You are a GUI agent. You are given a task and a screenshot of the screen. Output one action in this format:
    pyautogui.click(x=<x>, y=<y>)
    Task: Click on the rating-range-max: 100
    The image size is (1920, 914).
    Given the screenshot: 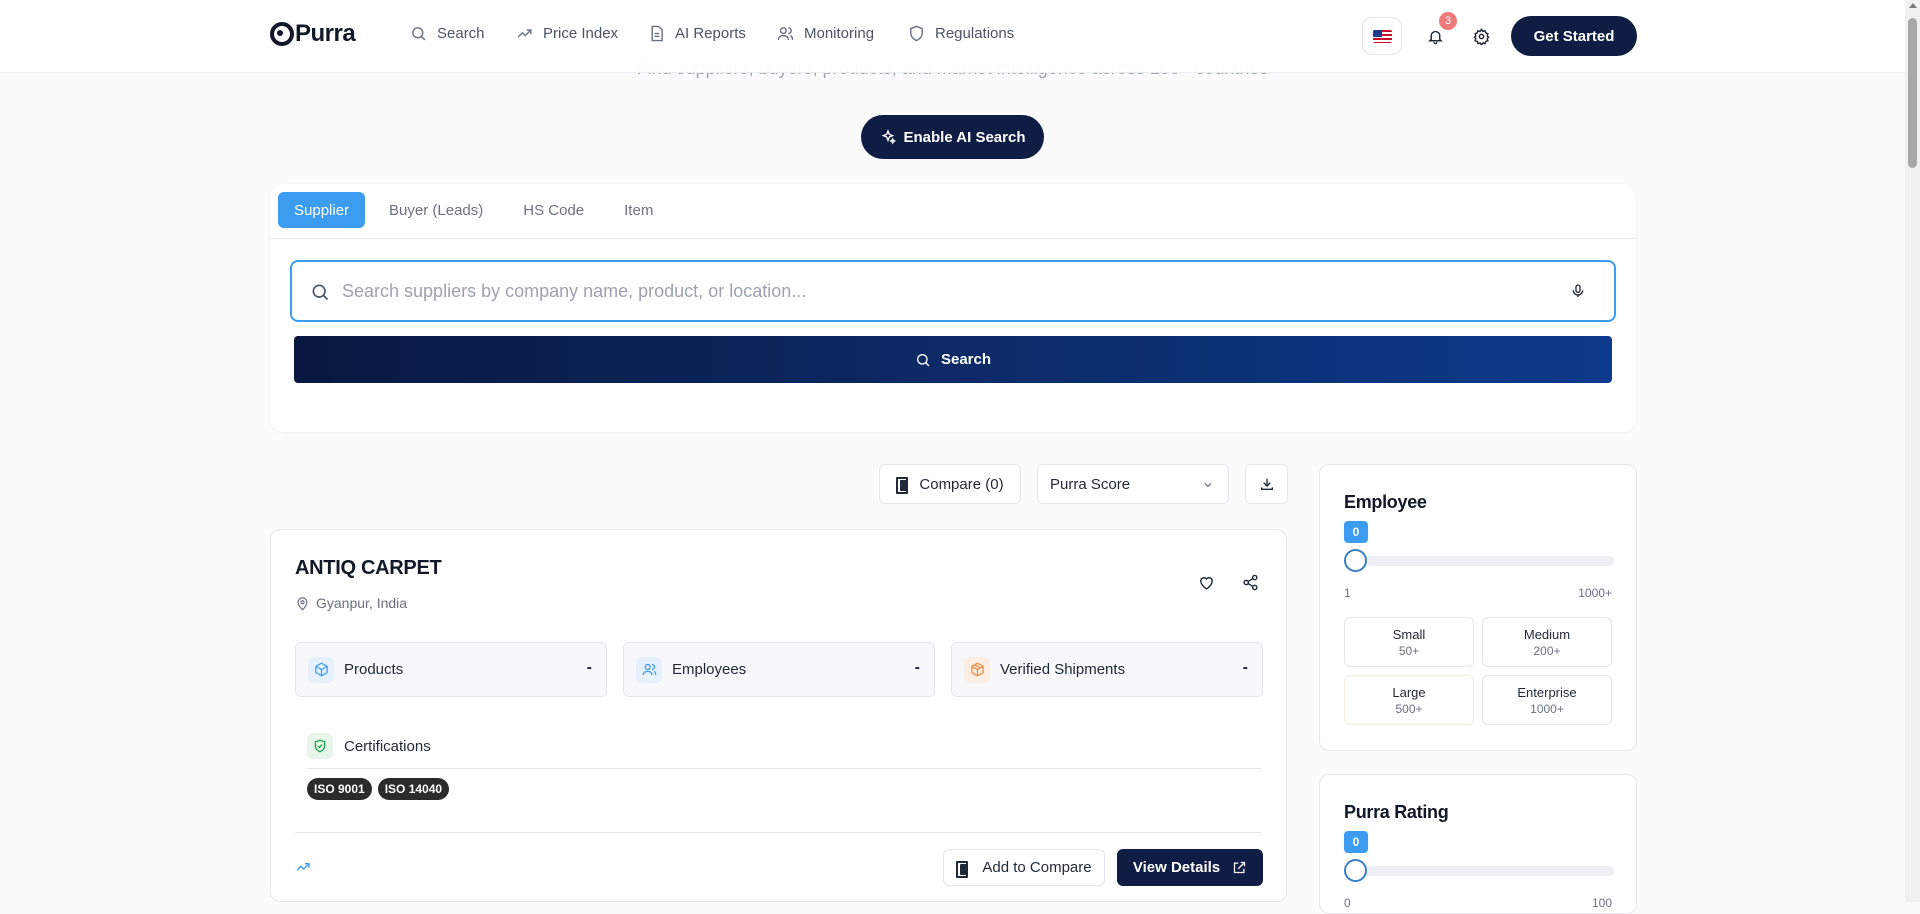 What is the action you would take?
    pyautogui.click(x=1601, y=903)
    